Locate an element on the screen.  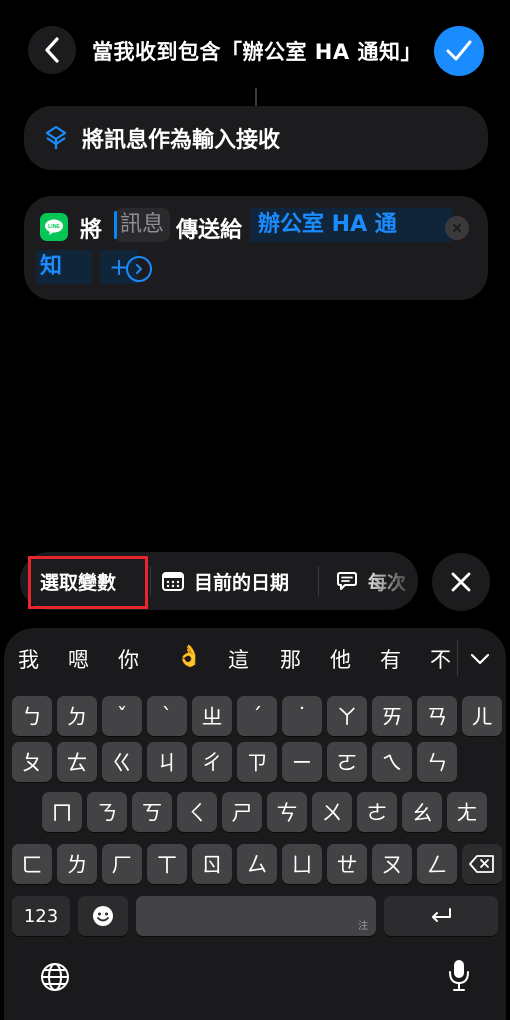
close-small-icon is located at coordinates (457, 228).